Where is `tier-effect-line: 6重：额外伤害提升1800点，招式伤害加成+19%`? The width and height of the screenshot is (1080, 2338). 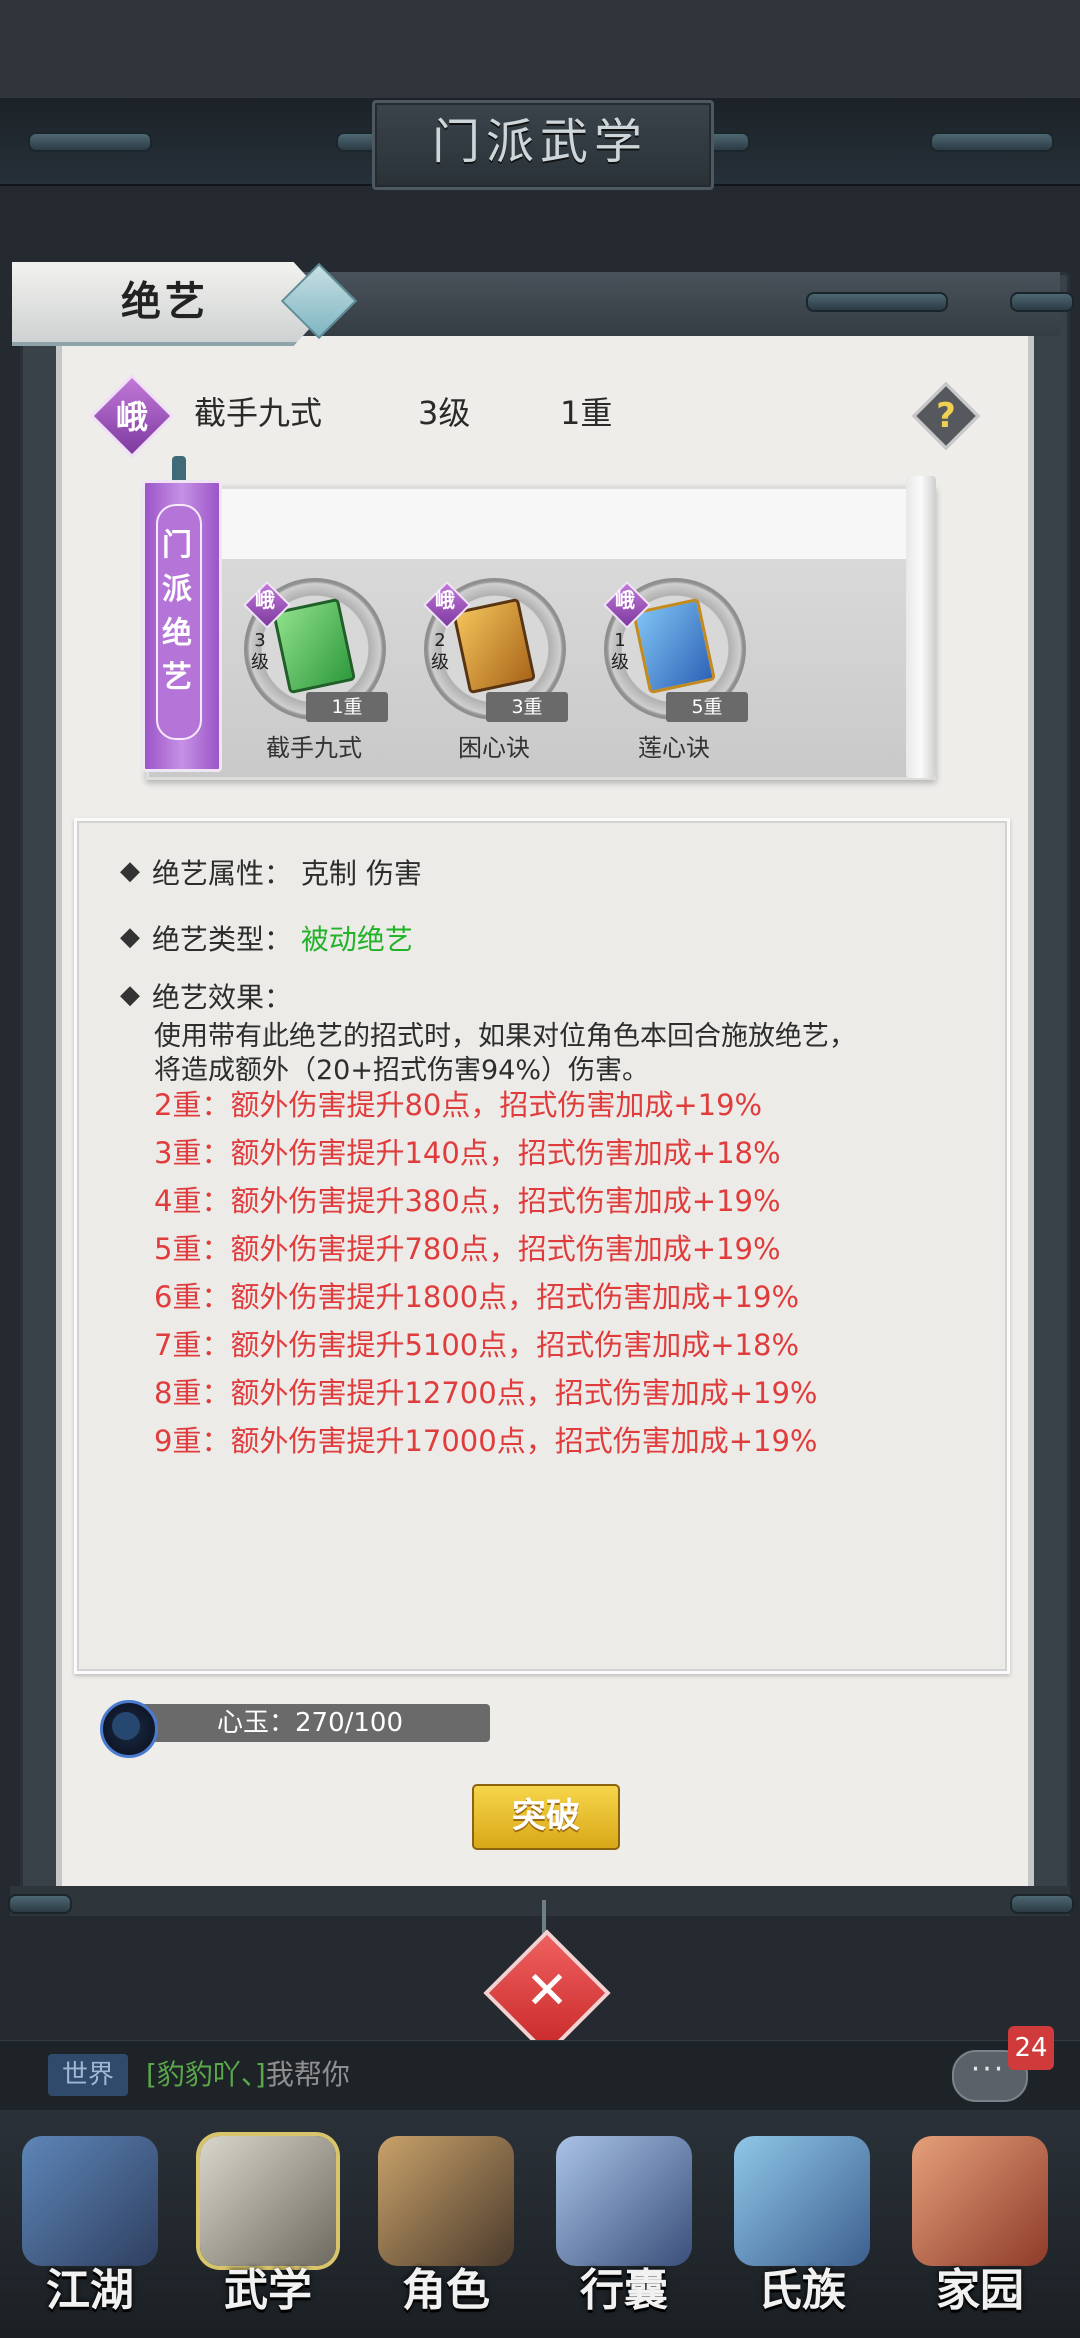 tier-effect-line: 6重：额外伤害提升1800点，招式伤害加成+19% is located at coordinates (477, 1297).